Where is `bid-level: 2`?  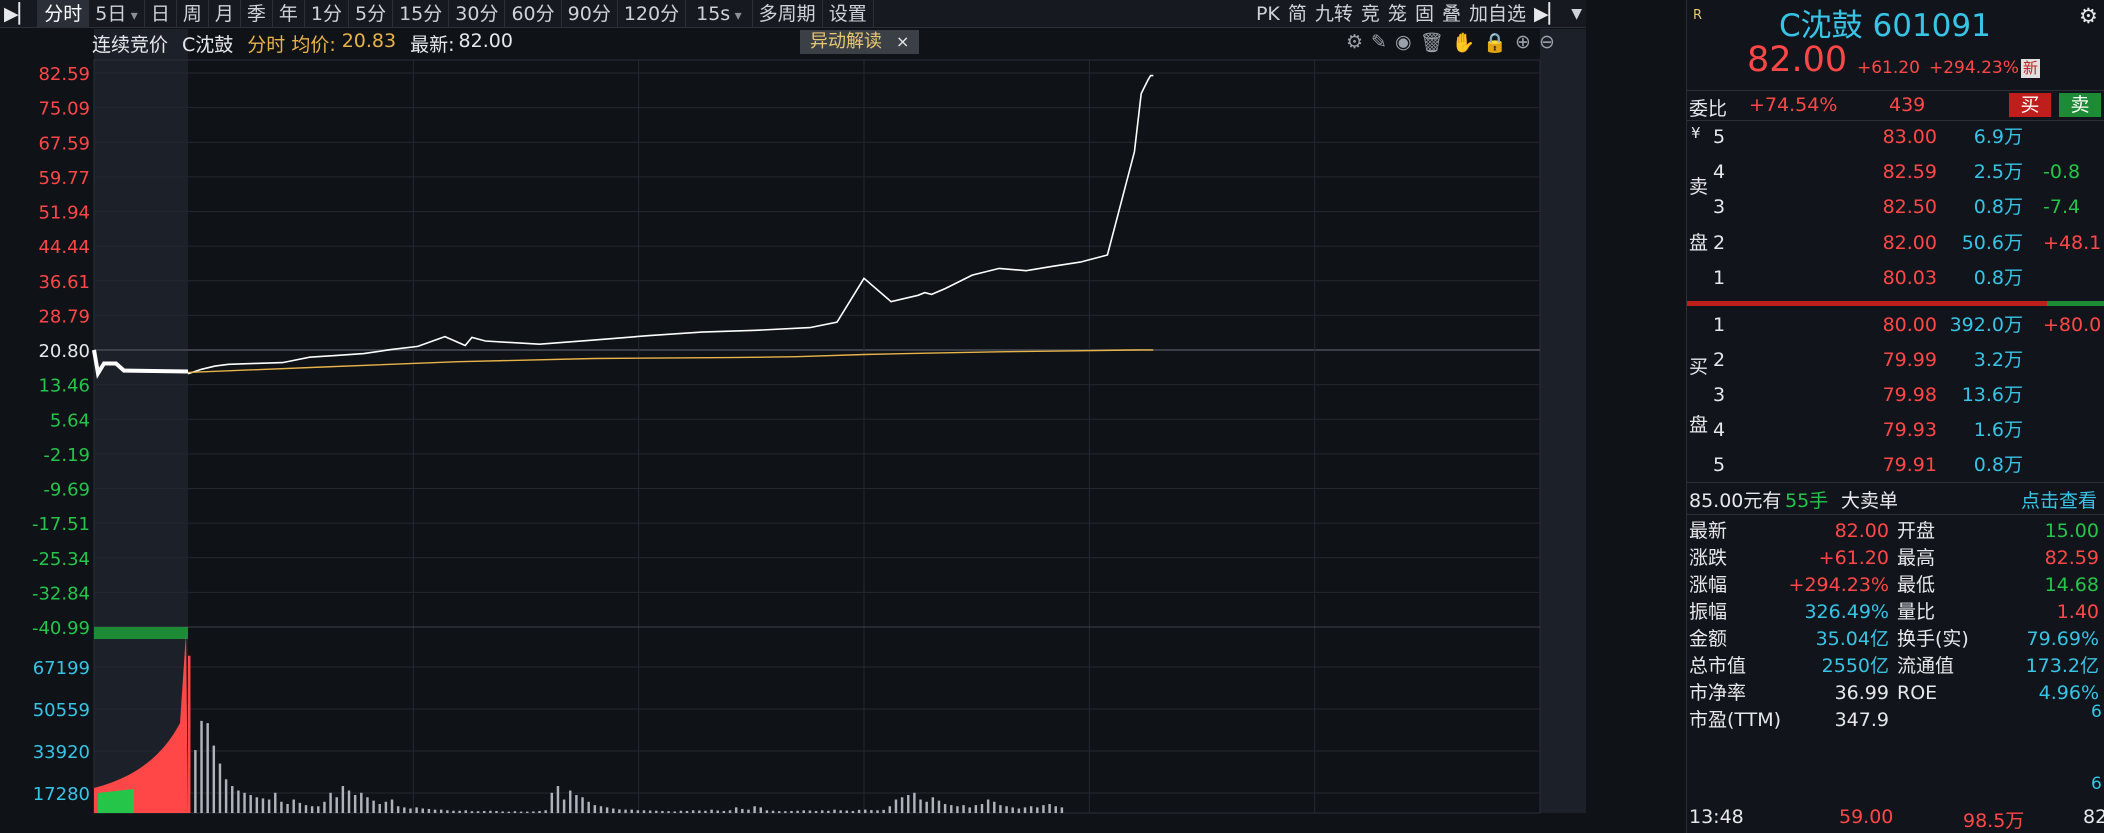 bid-level: 2 is located at coordinates (1719, 360).